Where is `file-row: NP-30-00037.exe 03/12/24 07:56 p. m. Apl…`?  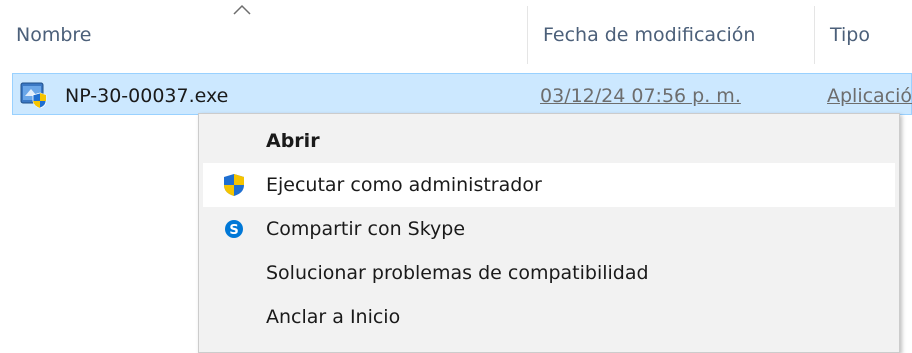
file-row: NP-30-00037.exe 03/12/24 07:56 p. m. Apl… is located at coordinates (462, 94).